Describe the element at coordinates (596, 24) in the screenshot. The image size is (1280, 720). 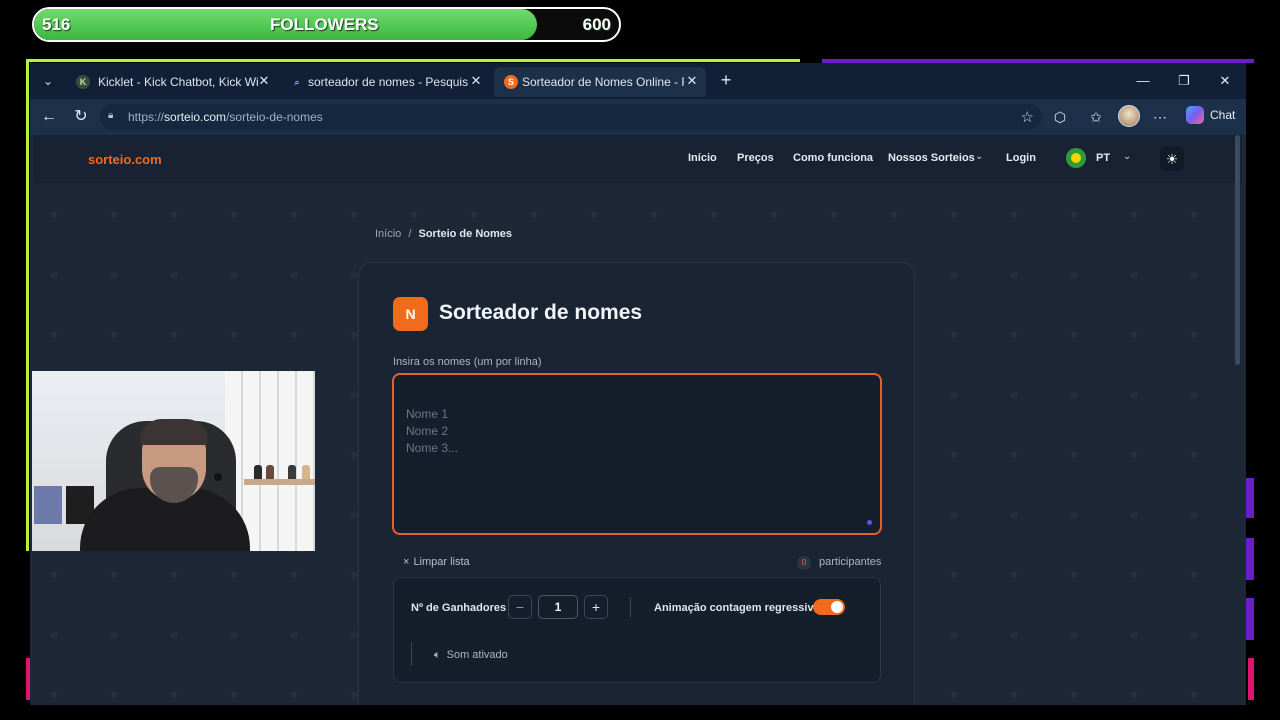
I see `follower-goal: 600` at that location.